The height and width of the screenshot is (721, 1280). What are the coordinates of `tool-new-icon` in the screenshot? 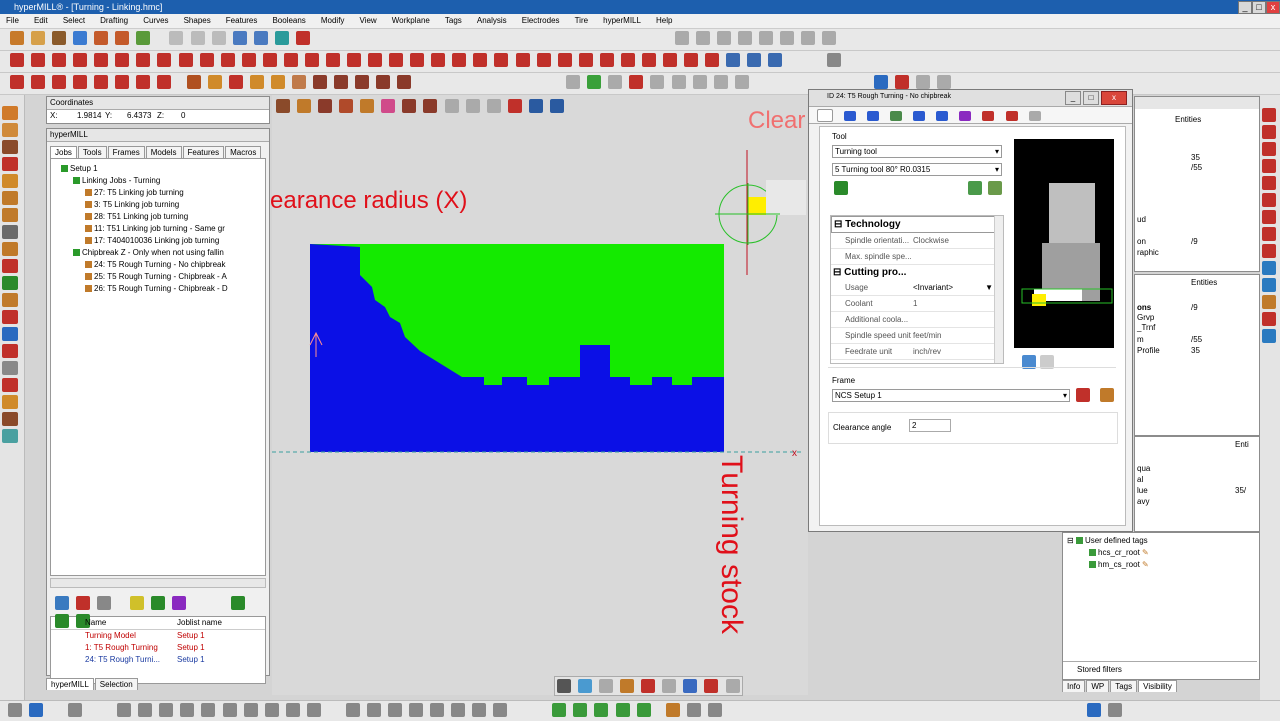 It's located at (995, 188).